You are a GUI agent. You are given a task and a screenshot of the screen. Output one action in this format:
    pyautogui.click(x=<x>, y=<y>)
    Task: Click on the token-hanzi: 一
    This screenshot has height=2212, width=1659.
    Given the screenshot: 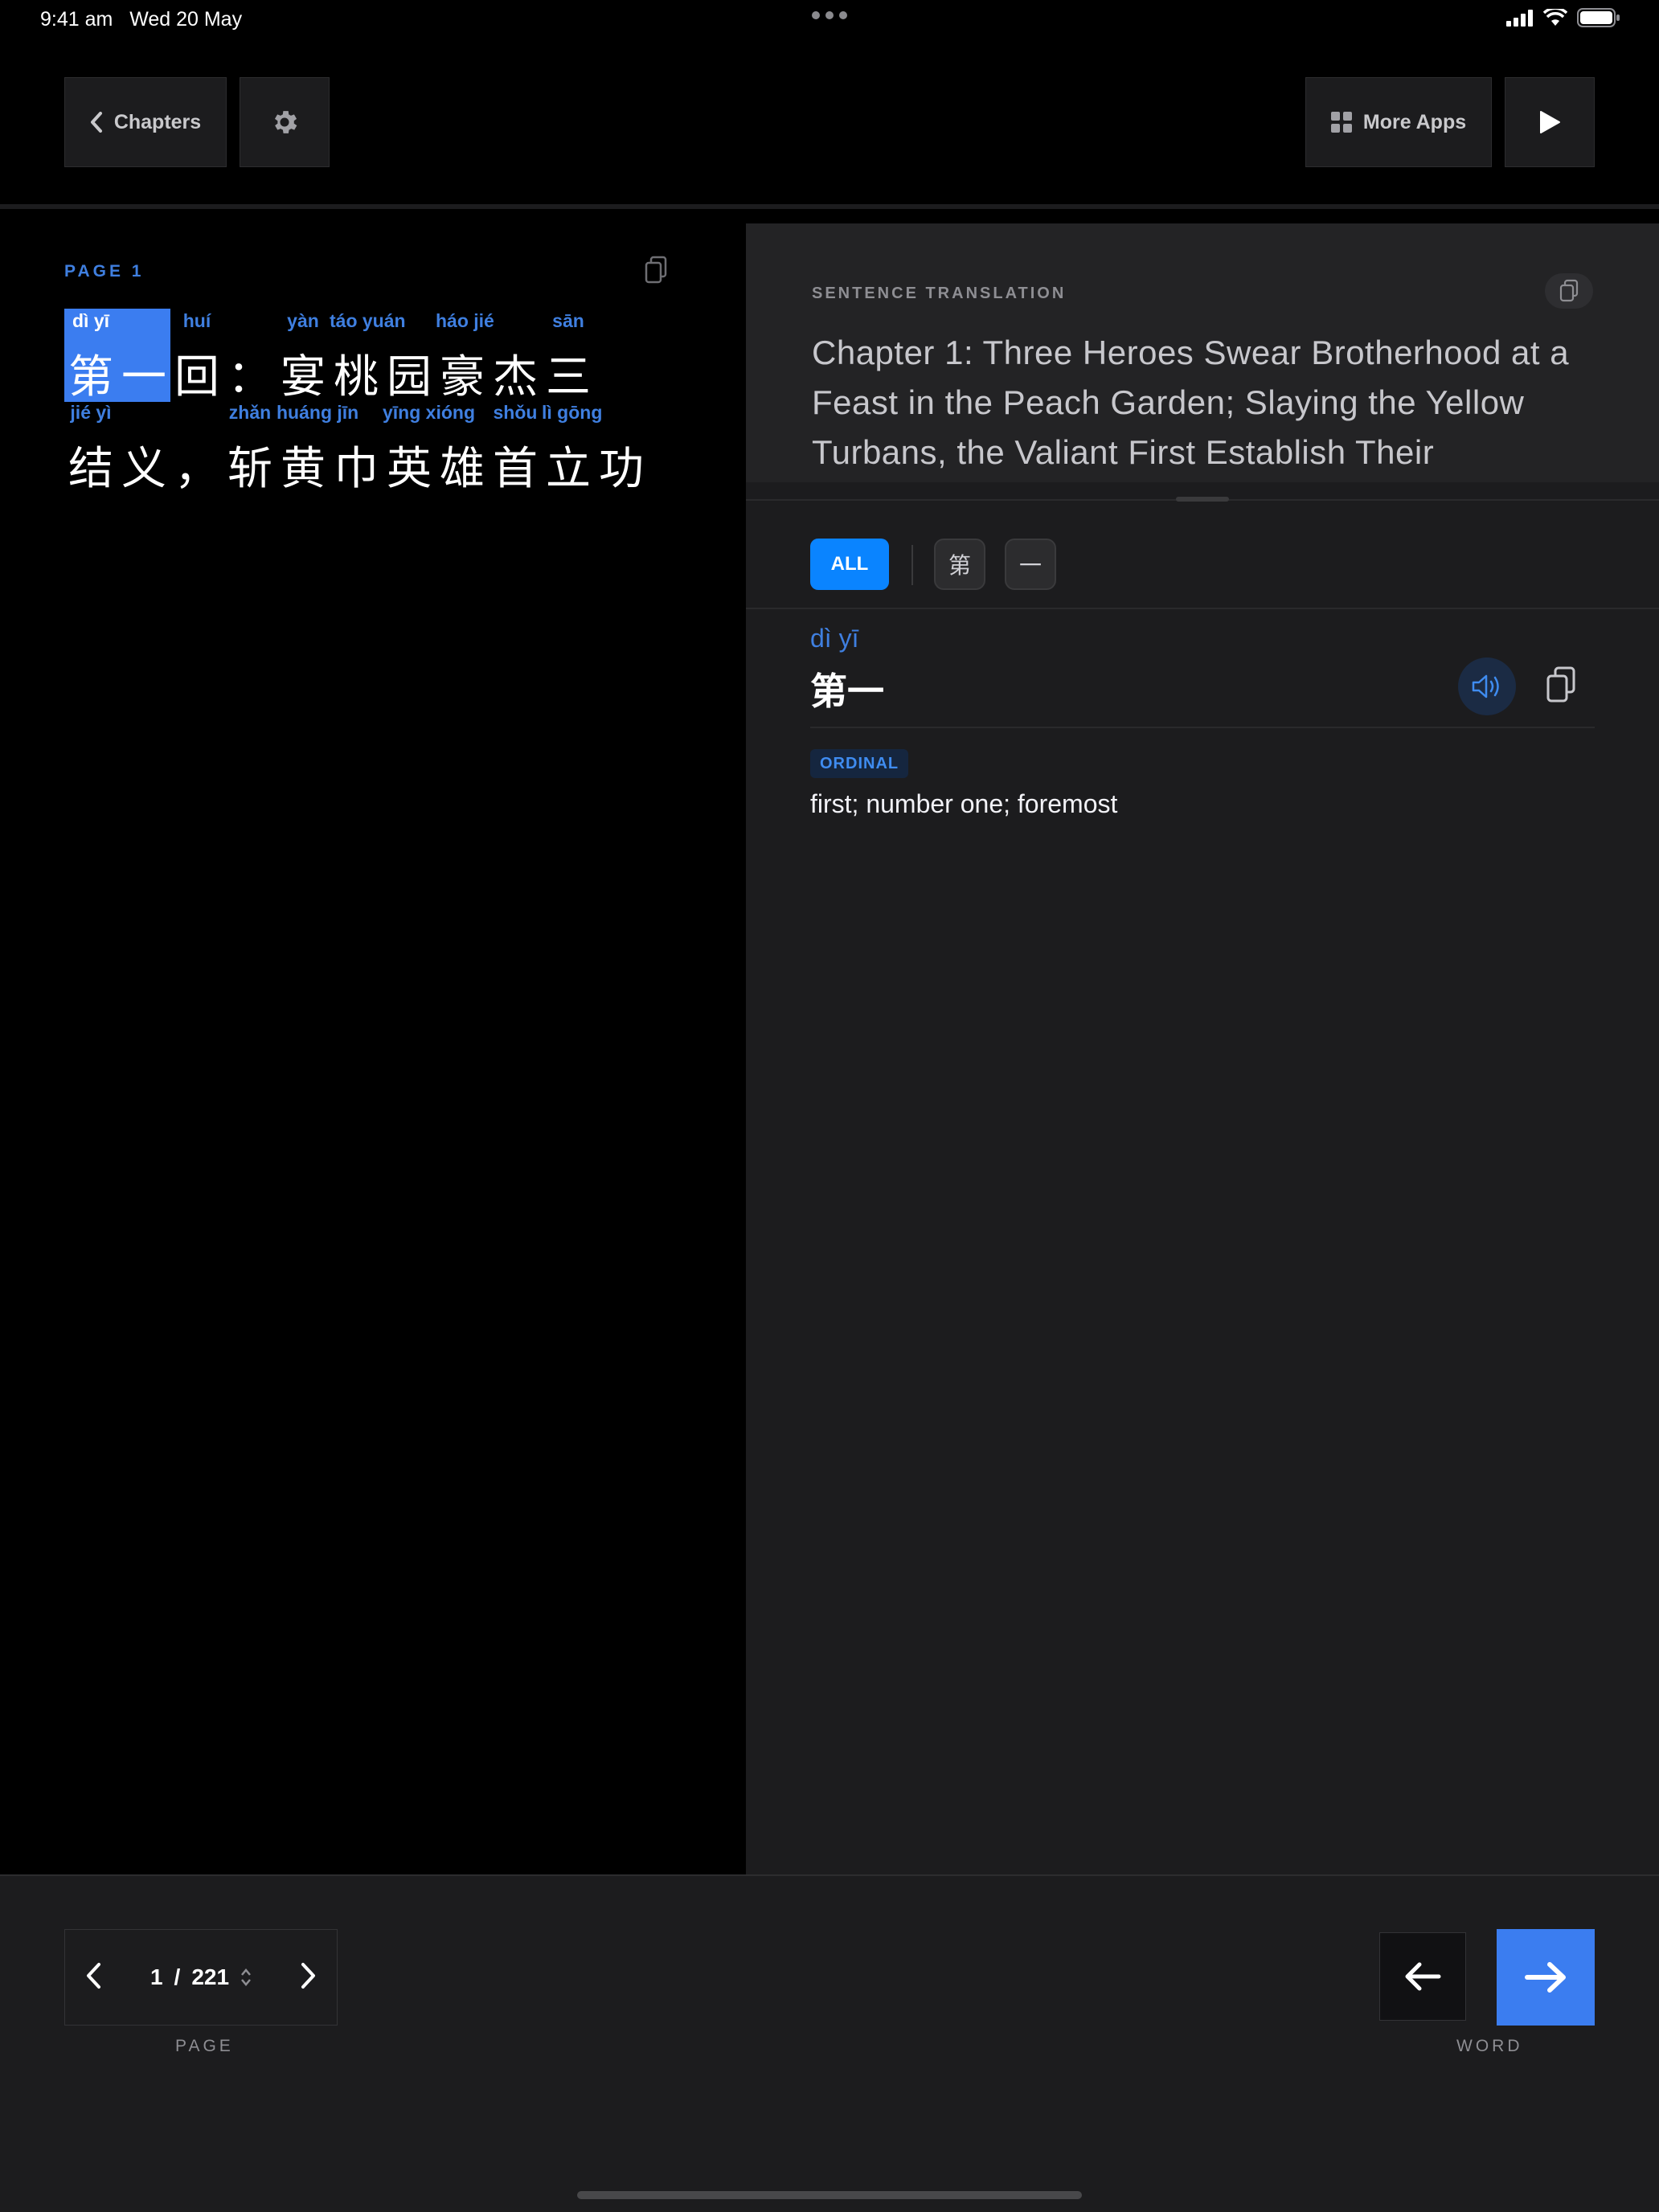 What is the action you would take?
    pyautogui.click(x=143, y=377)
    